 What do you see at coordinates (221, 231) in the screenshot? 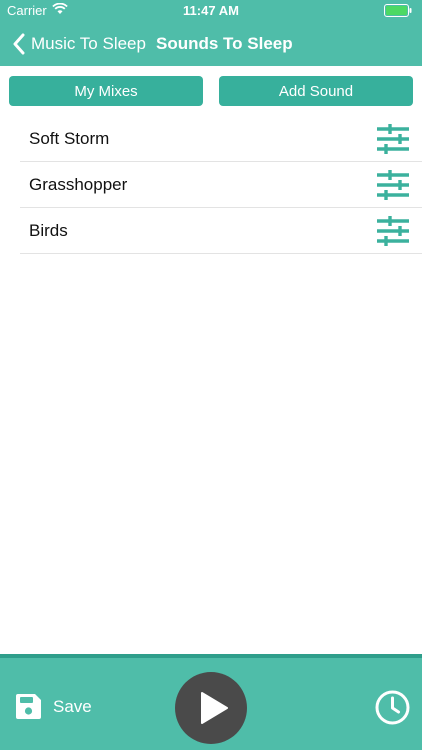
I see `list-item: Birds` at bounding box center [221, 231].